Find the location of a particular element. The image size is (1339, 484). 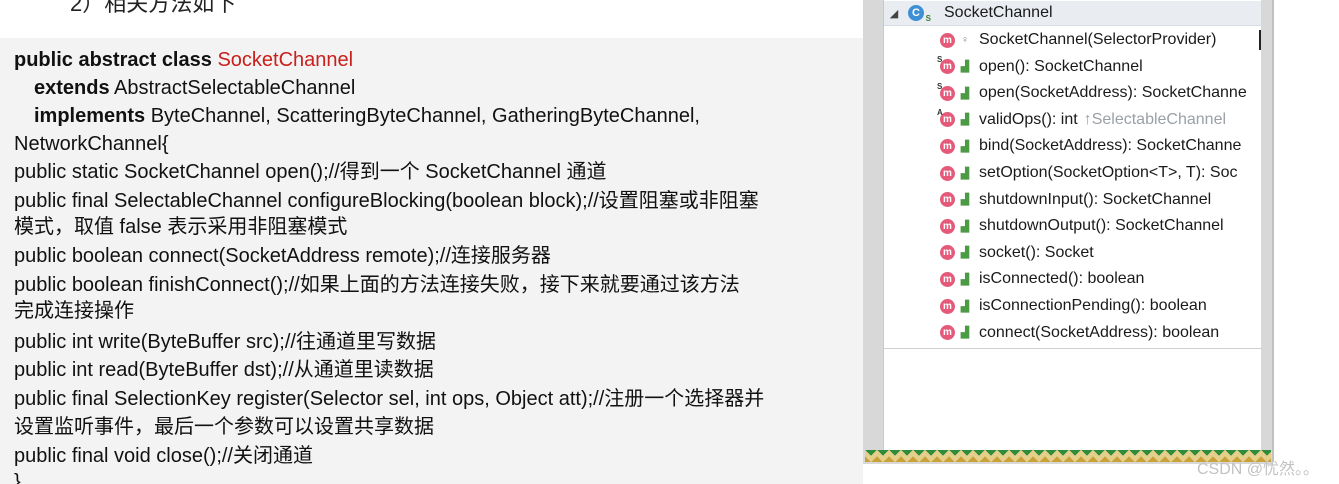

tree-item-method: m ▟ bind(SocketAddress): SocketChanne is located at coordinates (1090, 146).